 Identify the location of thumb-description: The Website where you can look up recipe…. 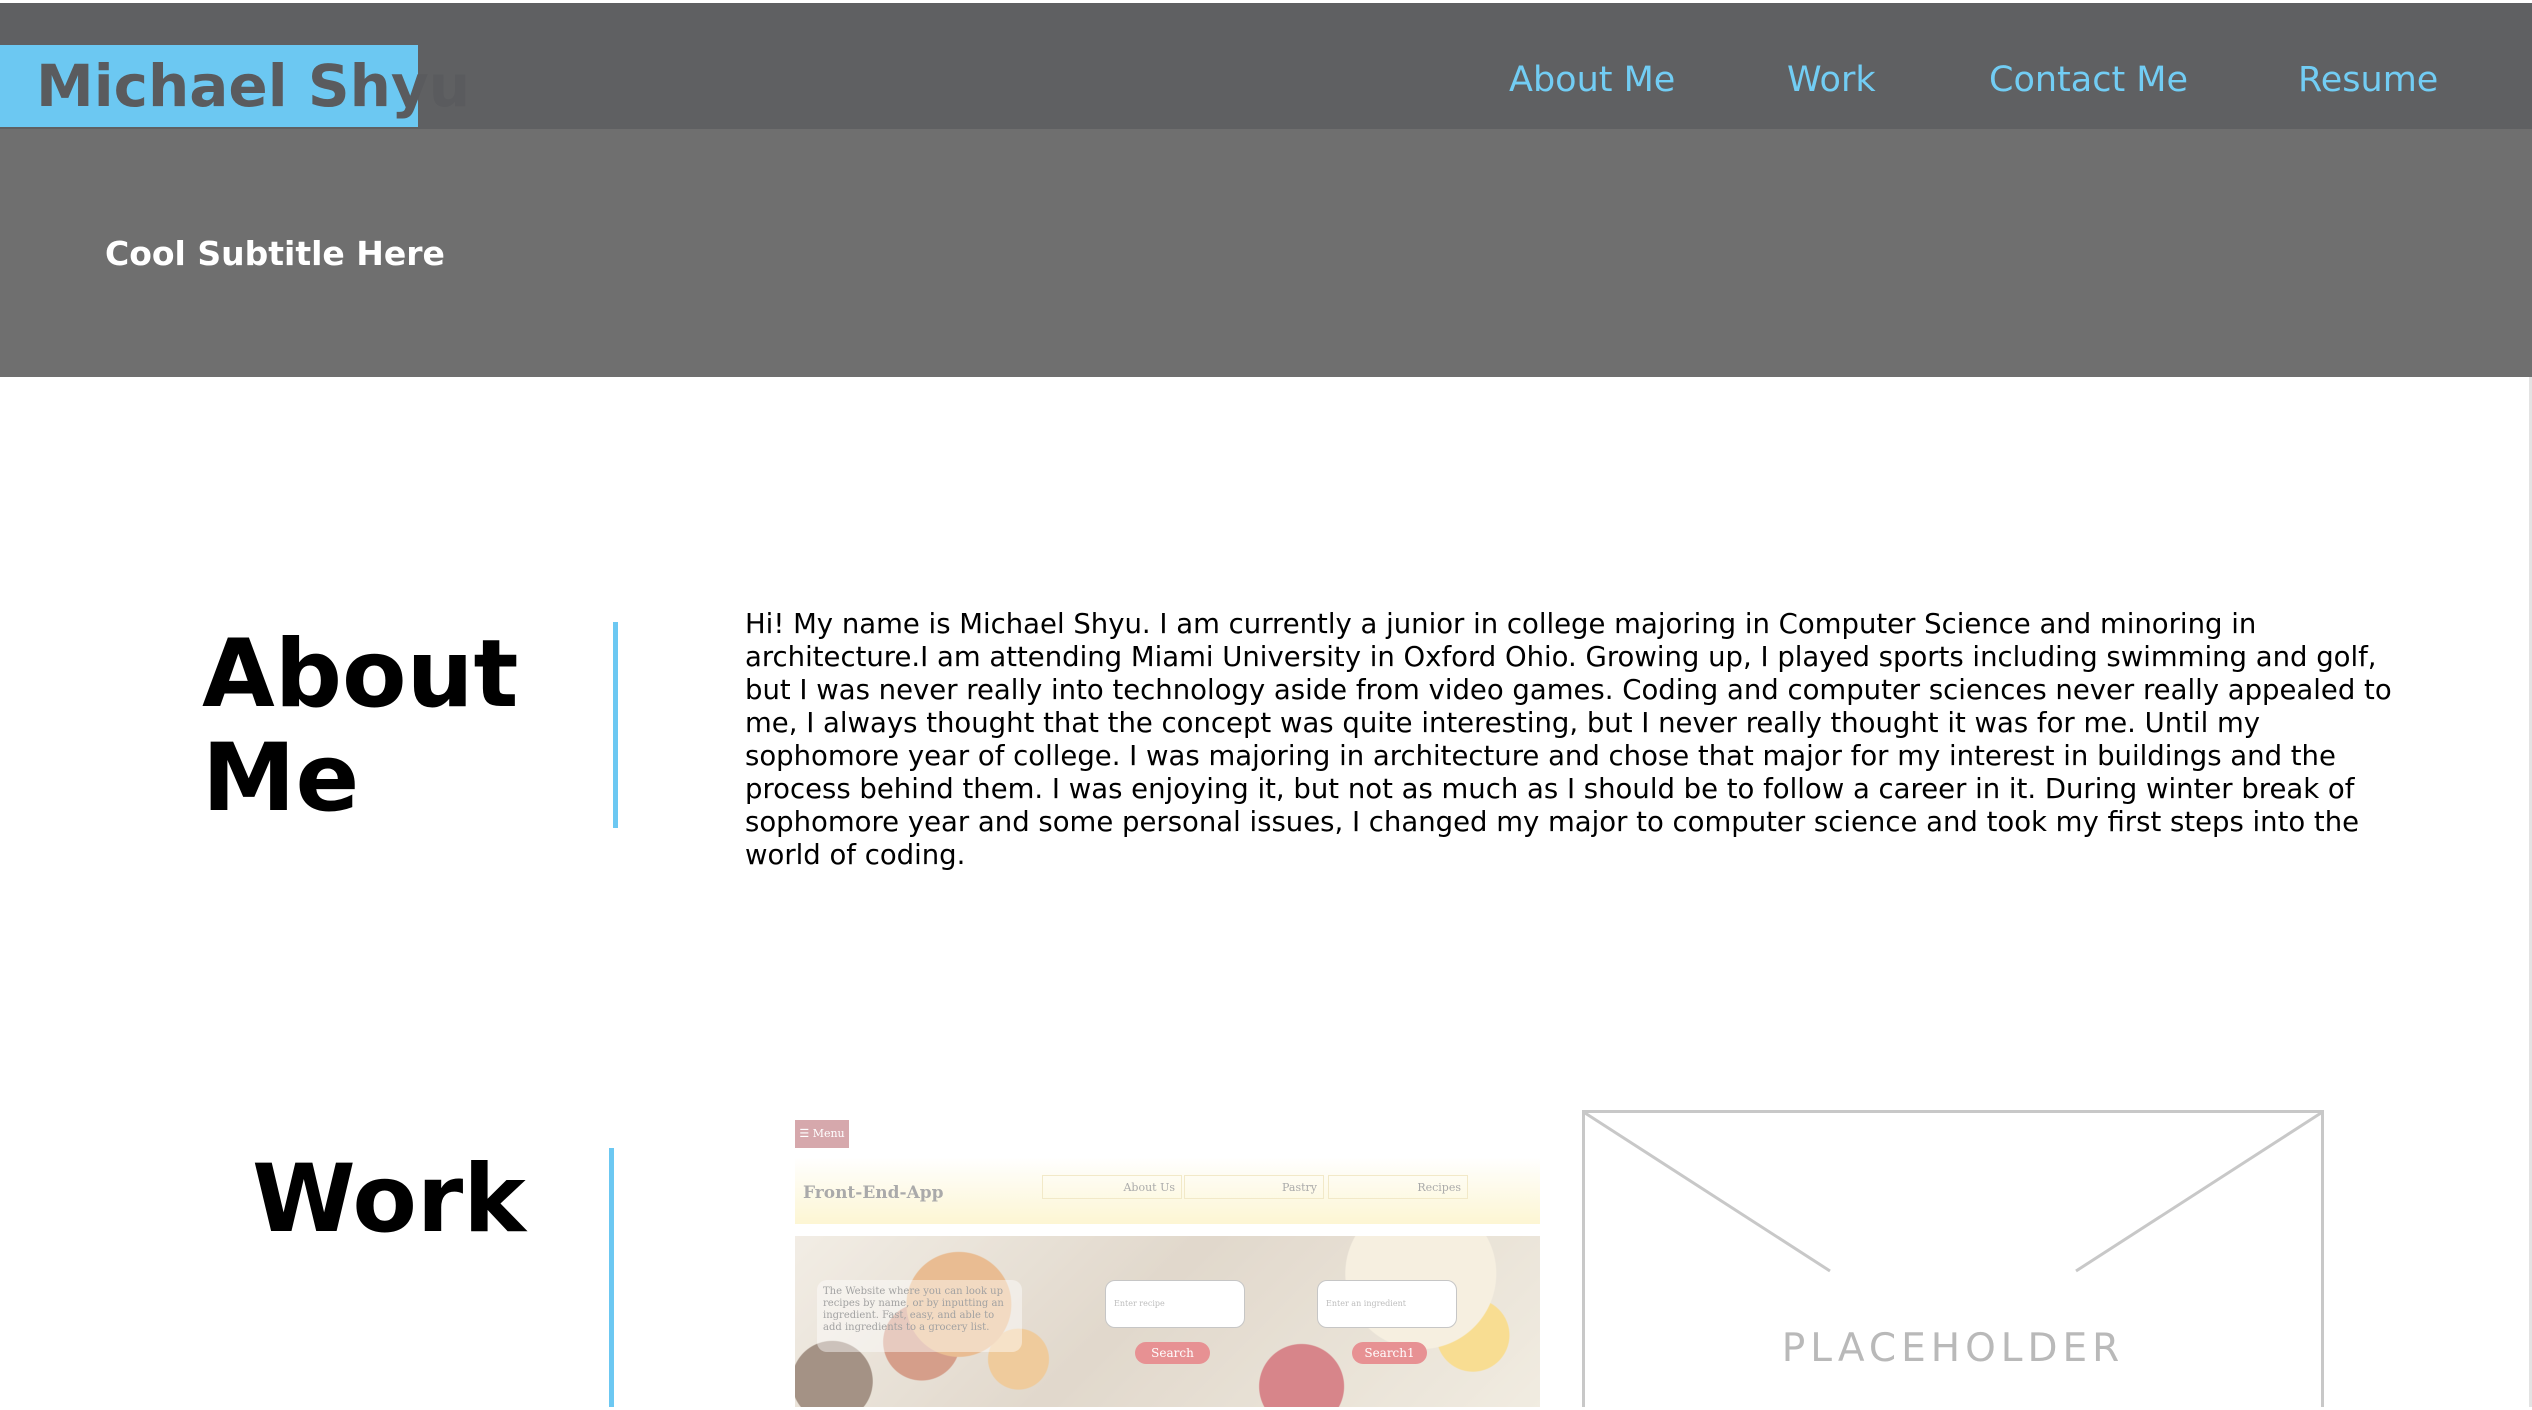
(919, 1316).